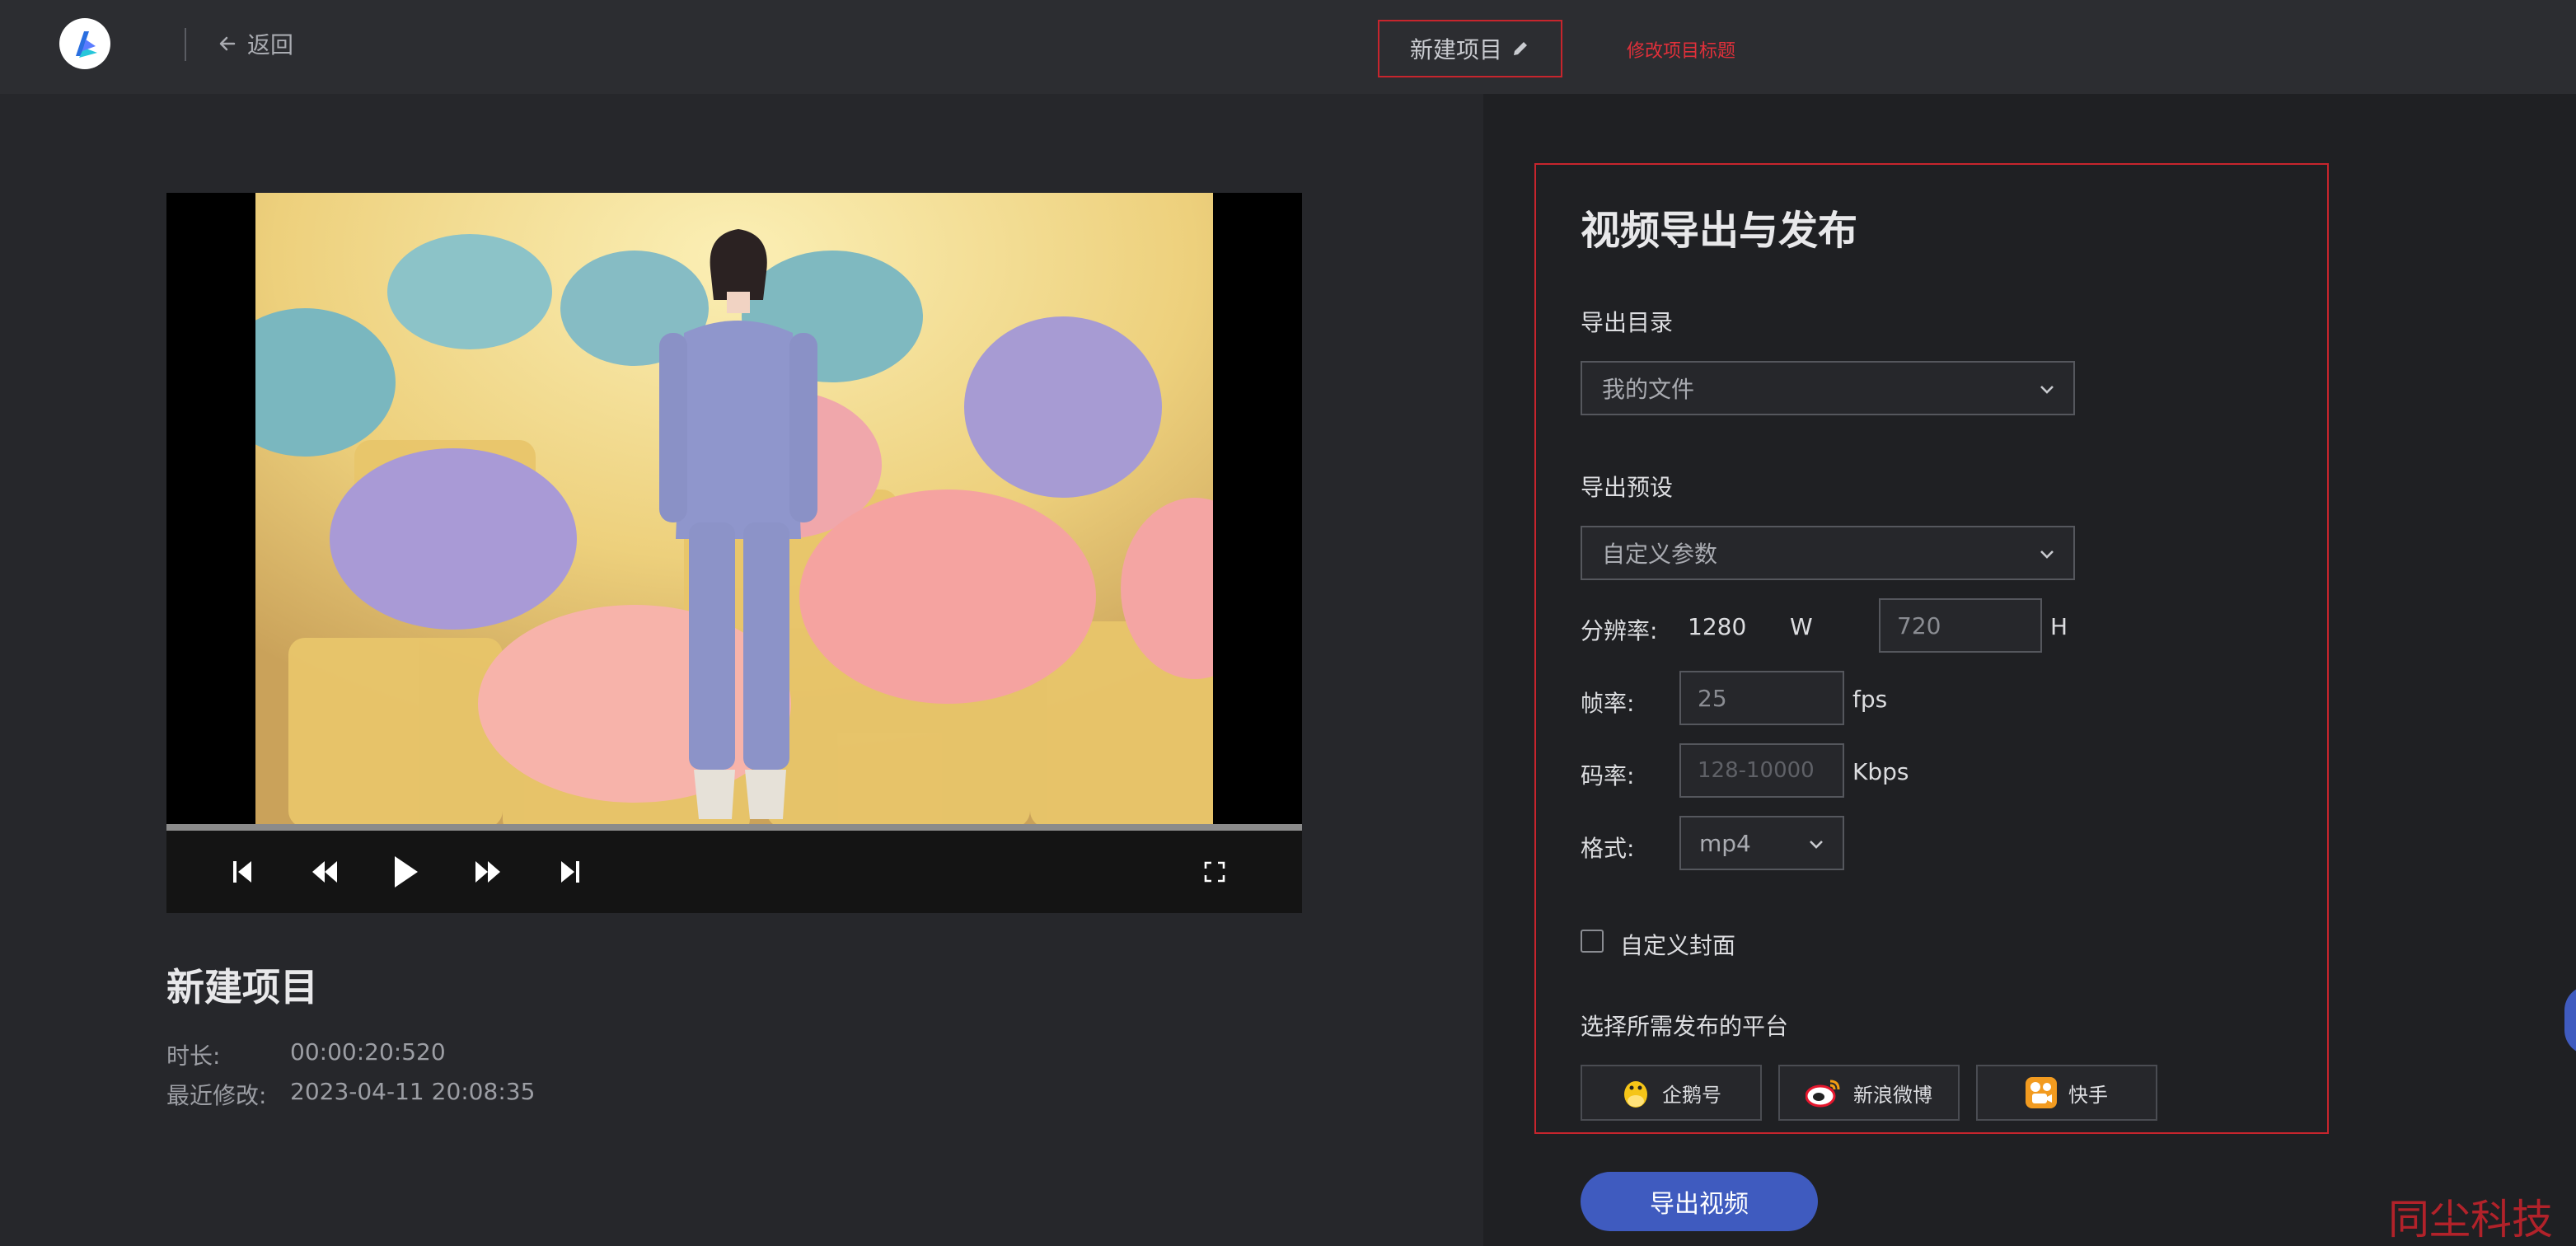 Image resolution: width=2576 pixels, height=1246 pixels. I want to click on app-logo, so click(84, 44).